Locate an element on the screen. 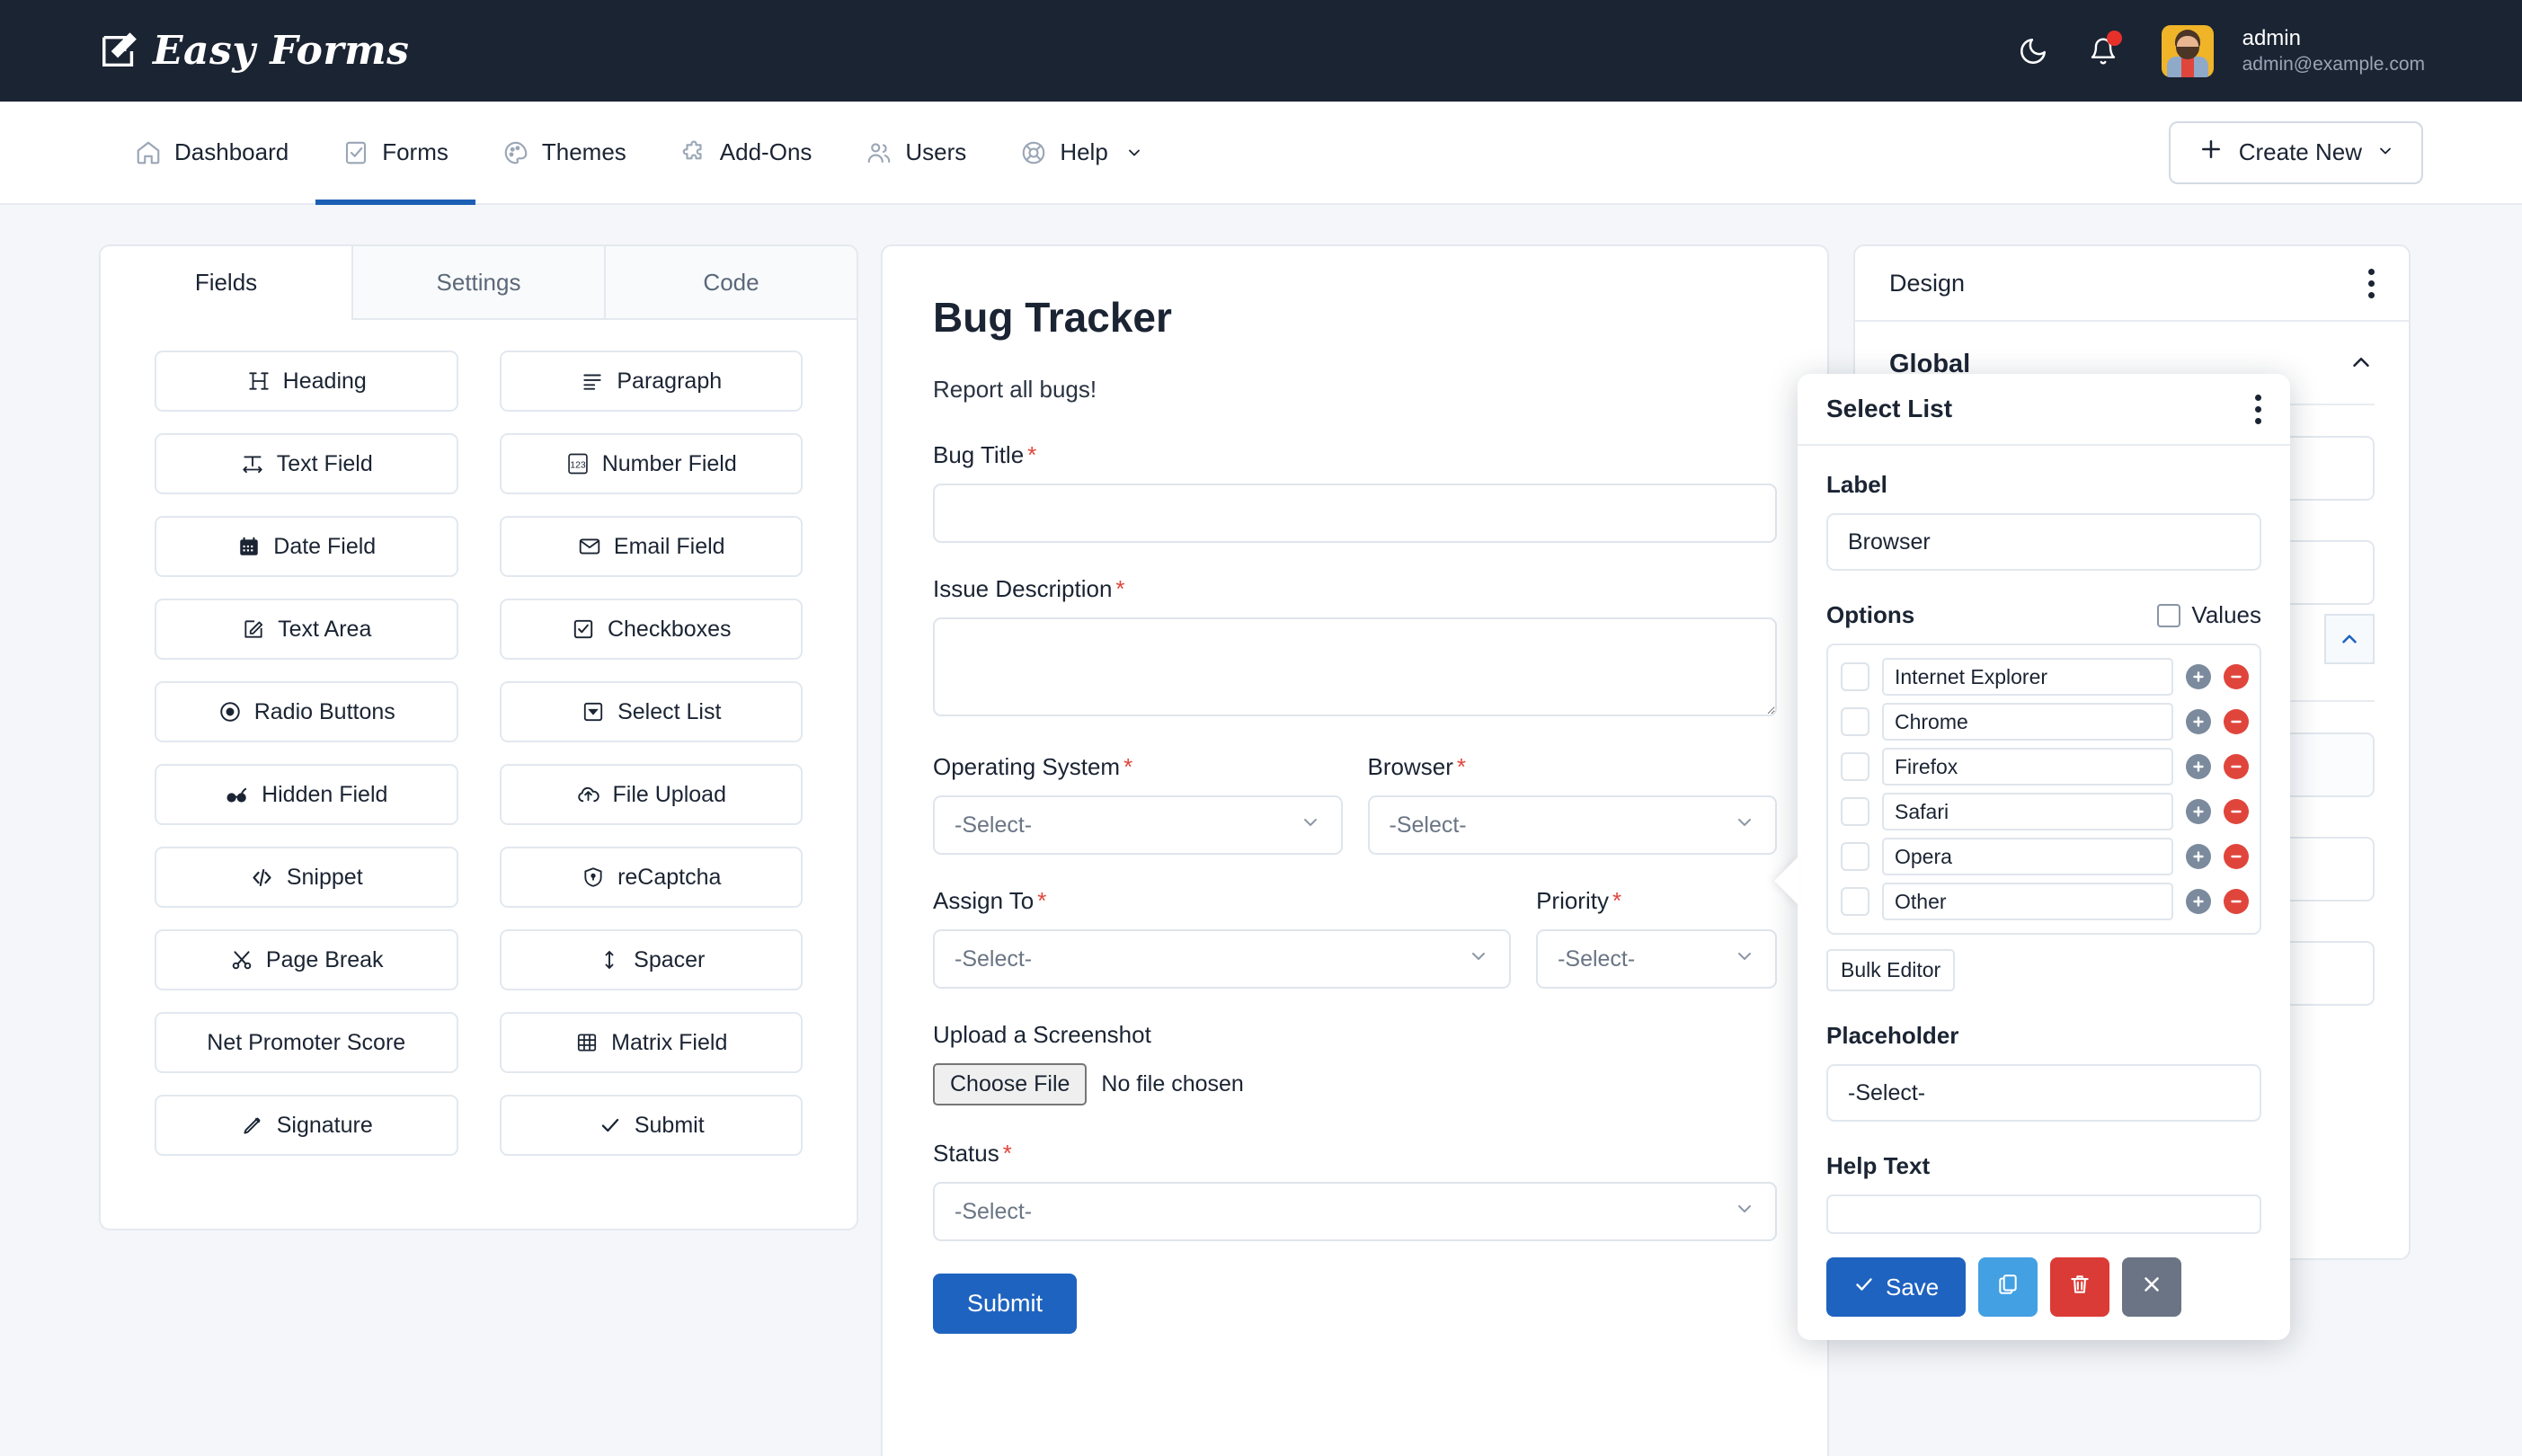 This screenshot has width=2522, height=1456. placeholder-input is located at coordinates (2043, 1093).